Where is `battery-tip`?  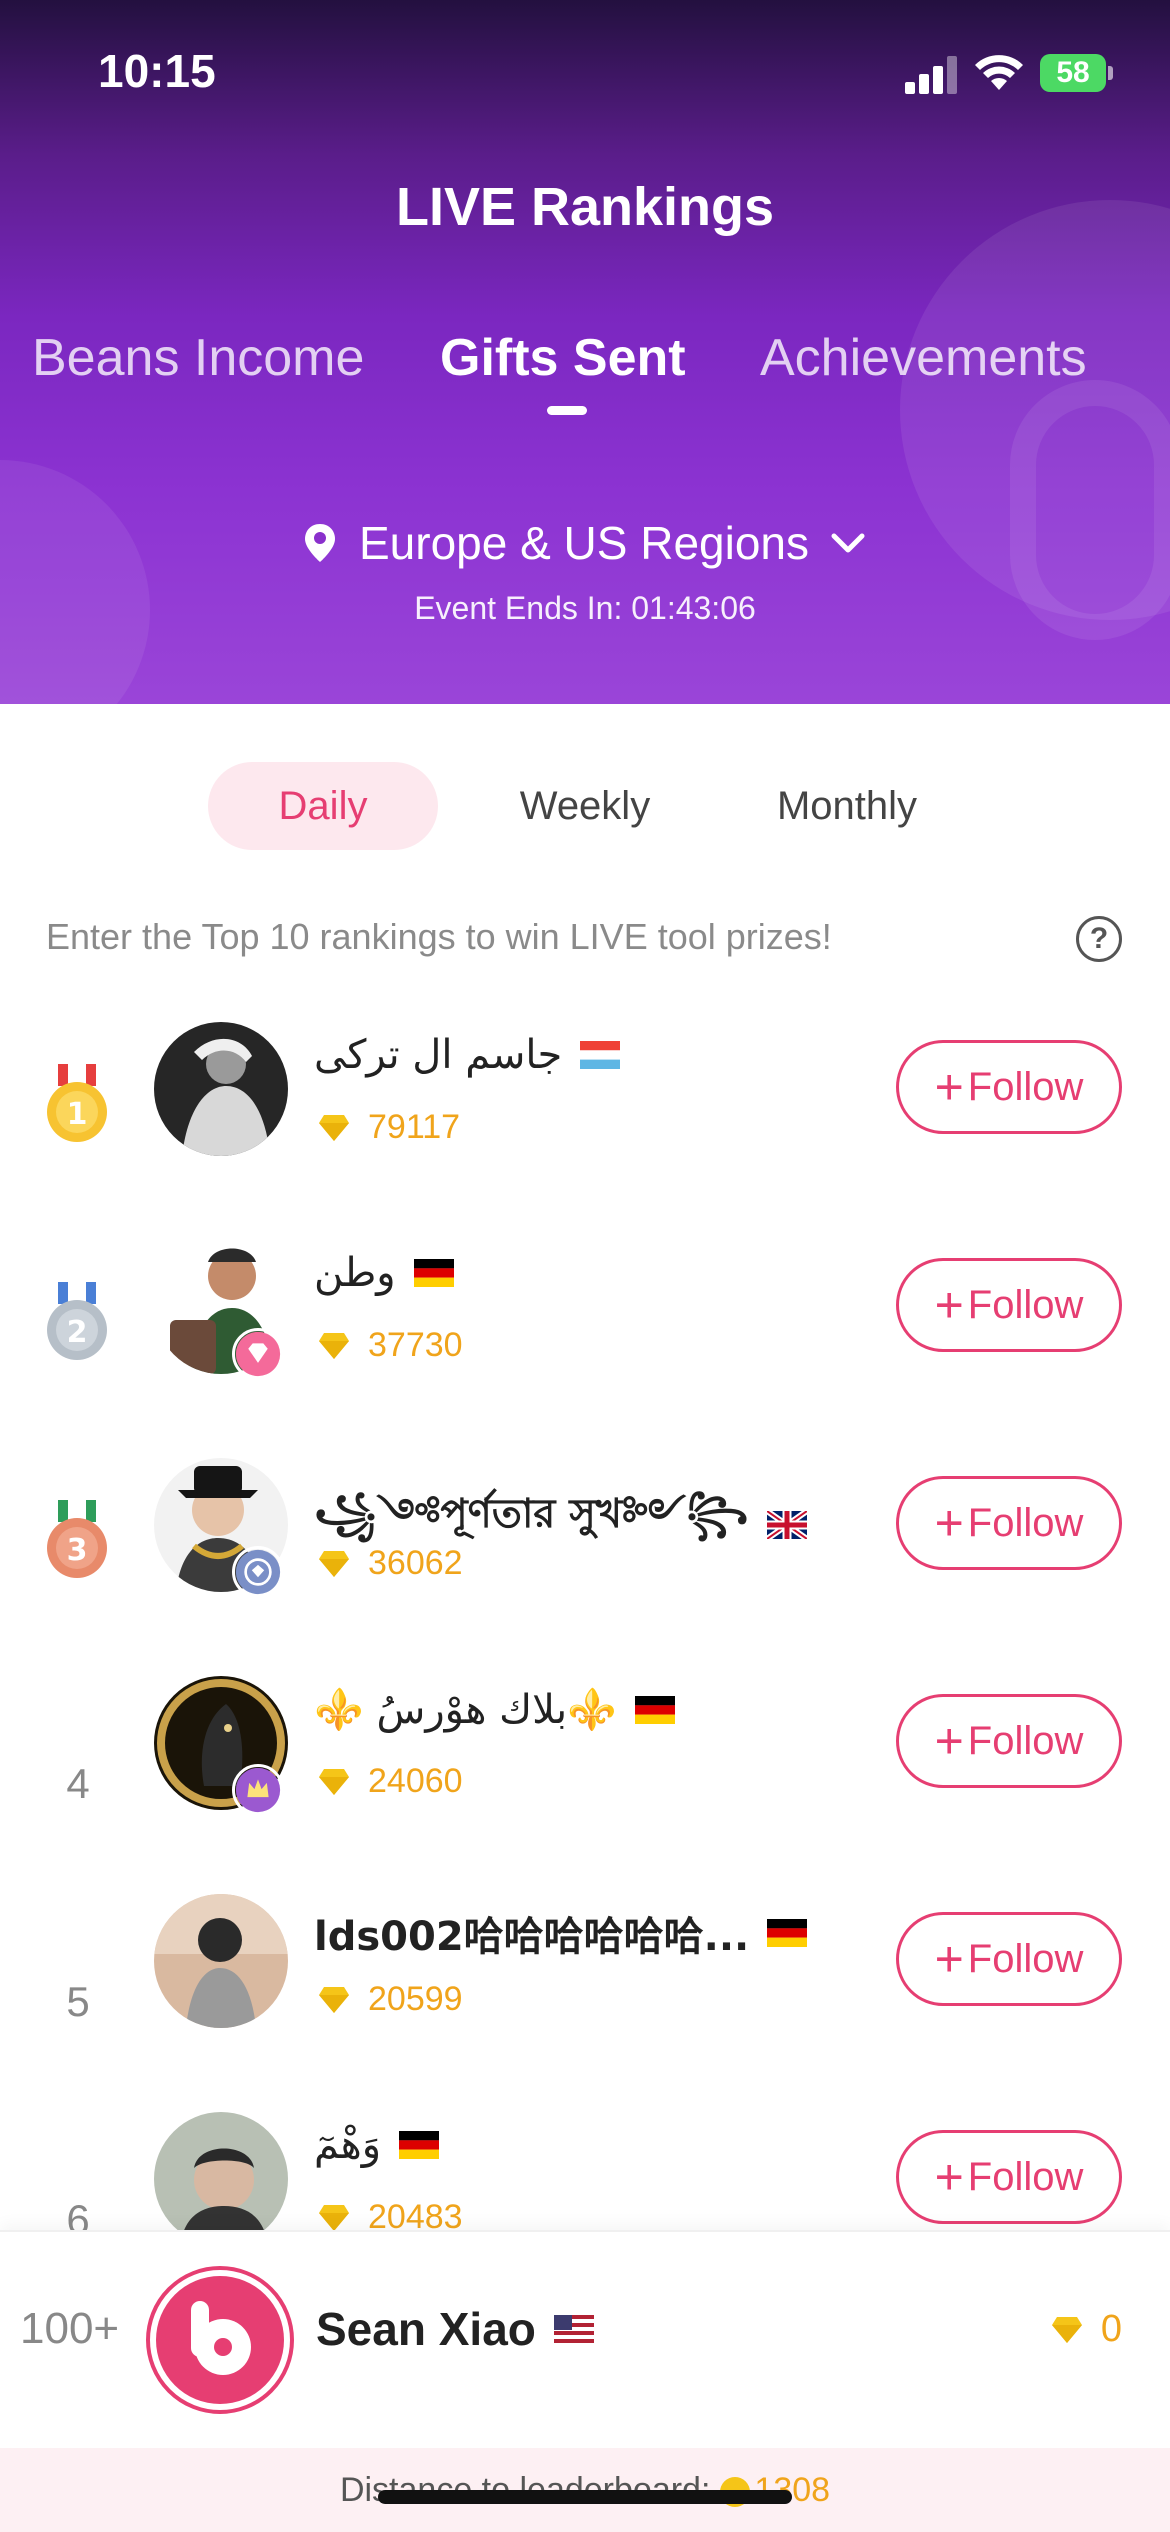
battery-tip is located at coordinates (1110, 73).